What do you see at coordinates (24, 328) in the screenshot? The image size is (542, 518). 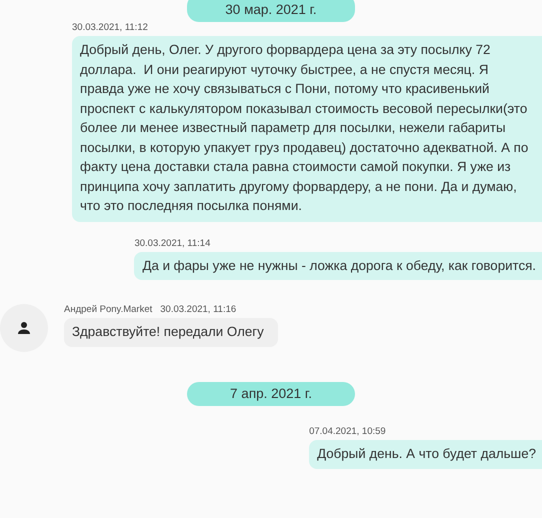 I see `person-icon` at bounding box center [24, 328].